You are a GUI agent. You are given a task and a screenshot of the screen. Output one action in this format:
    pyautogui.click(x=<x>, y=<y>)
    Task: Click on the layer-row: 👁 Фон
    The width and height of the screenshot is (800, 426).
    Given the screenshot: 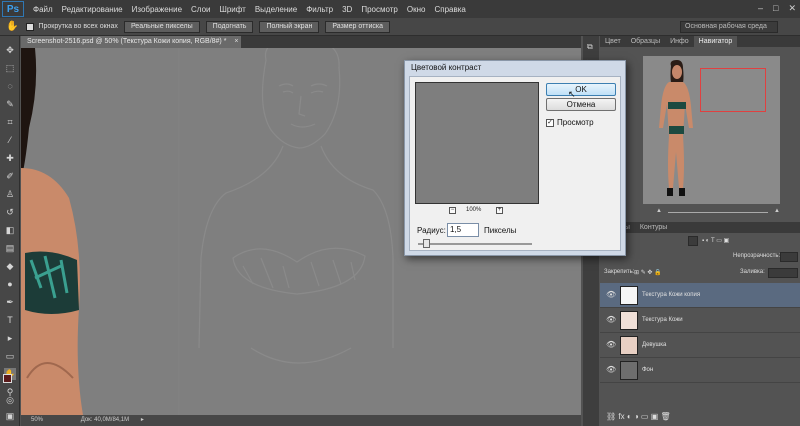 What is the action you would take?
    pyautogui.click(x=700, y=370)
    